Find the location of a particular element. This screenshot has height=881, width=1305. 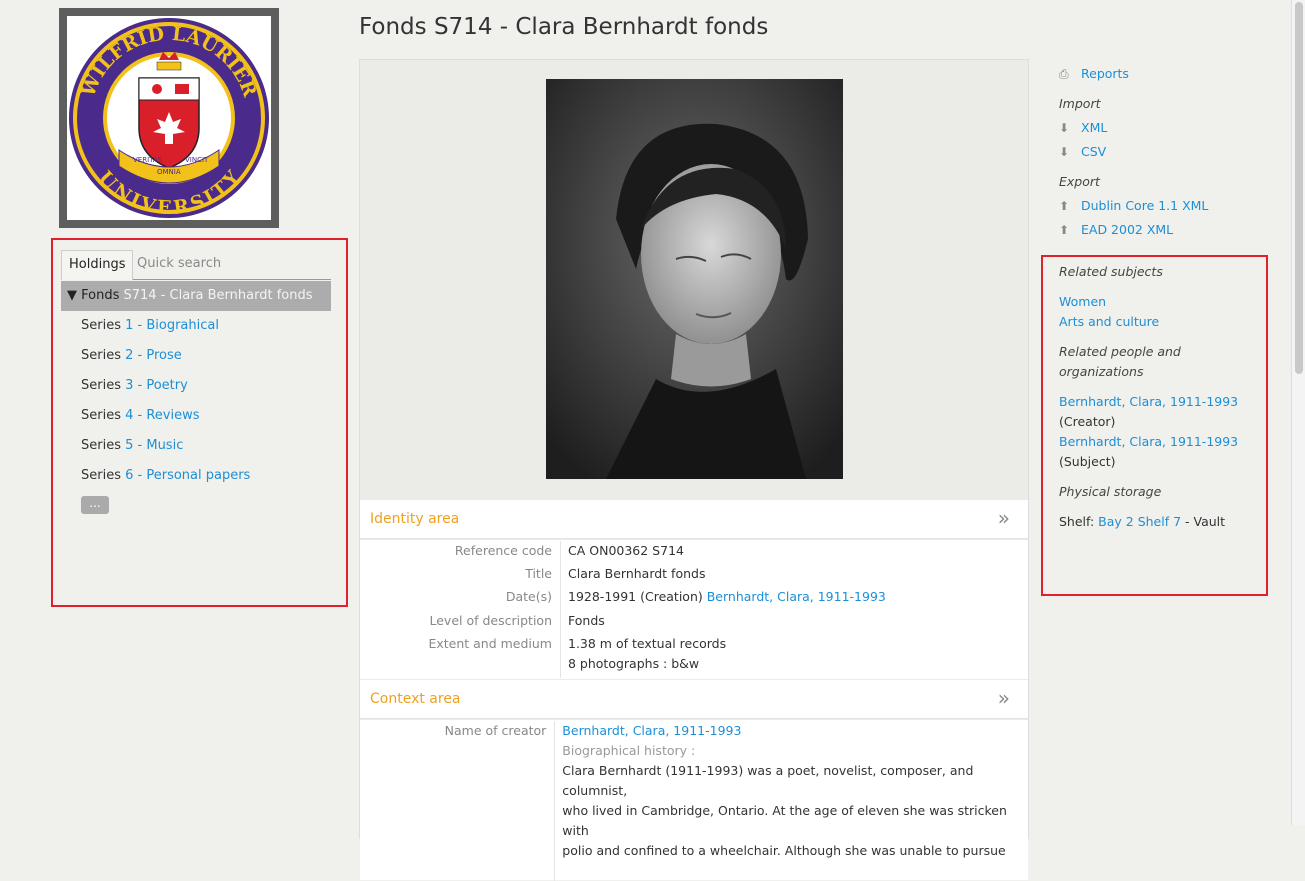

import-csv-link: ⬇ CSV is located at coordinates (1159, 152).